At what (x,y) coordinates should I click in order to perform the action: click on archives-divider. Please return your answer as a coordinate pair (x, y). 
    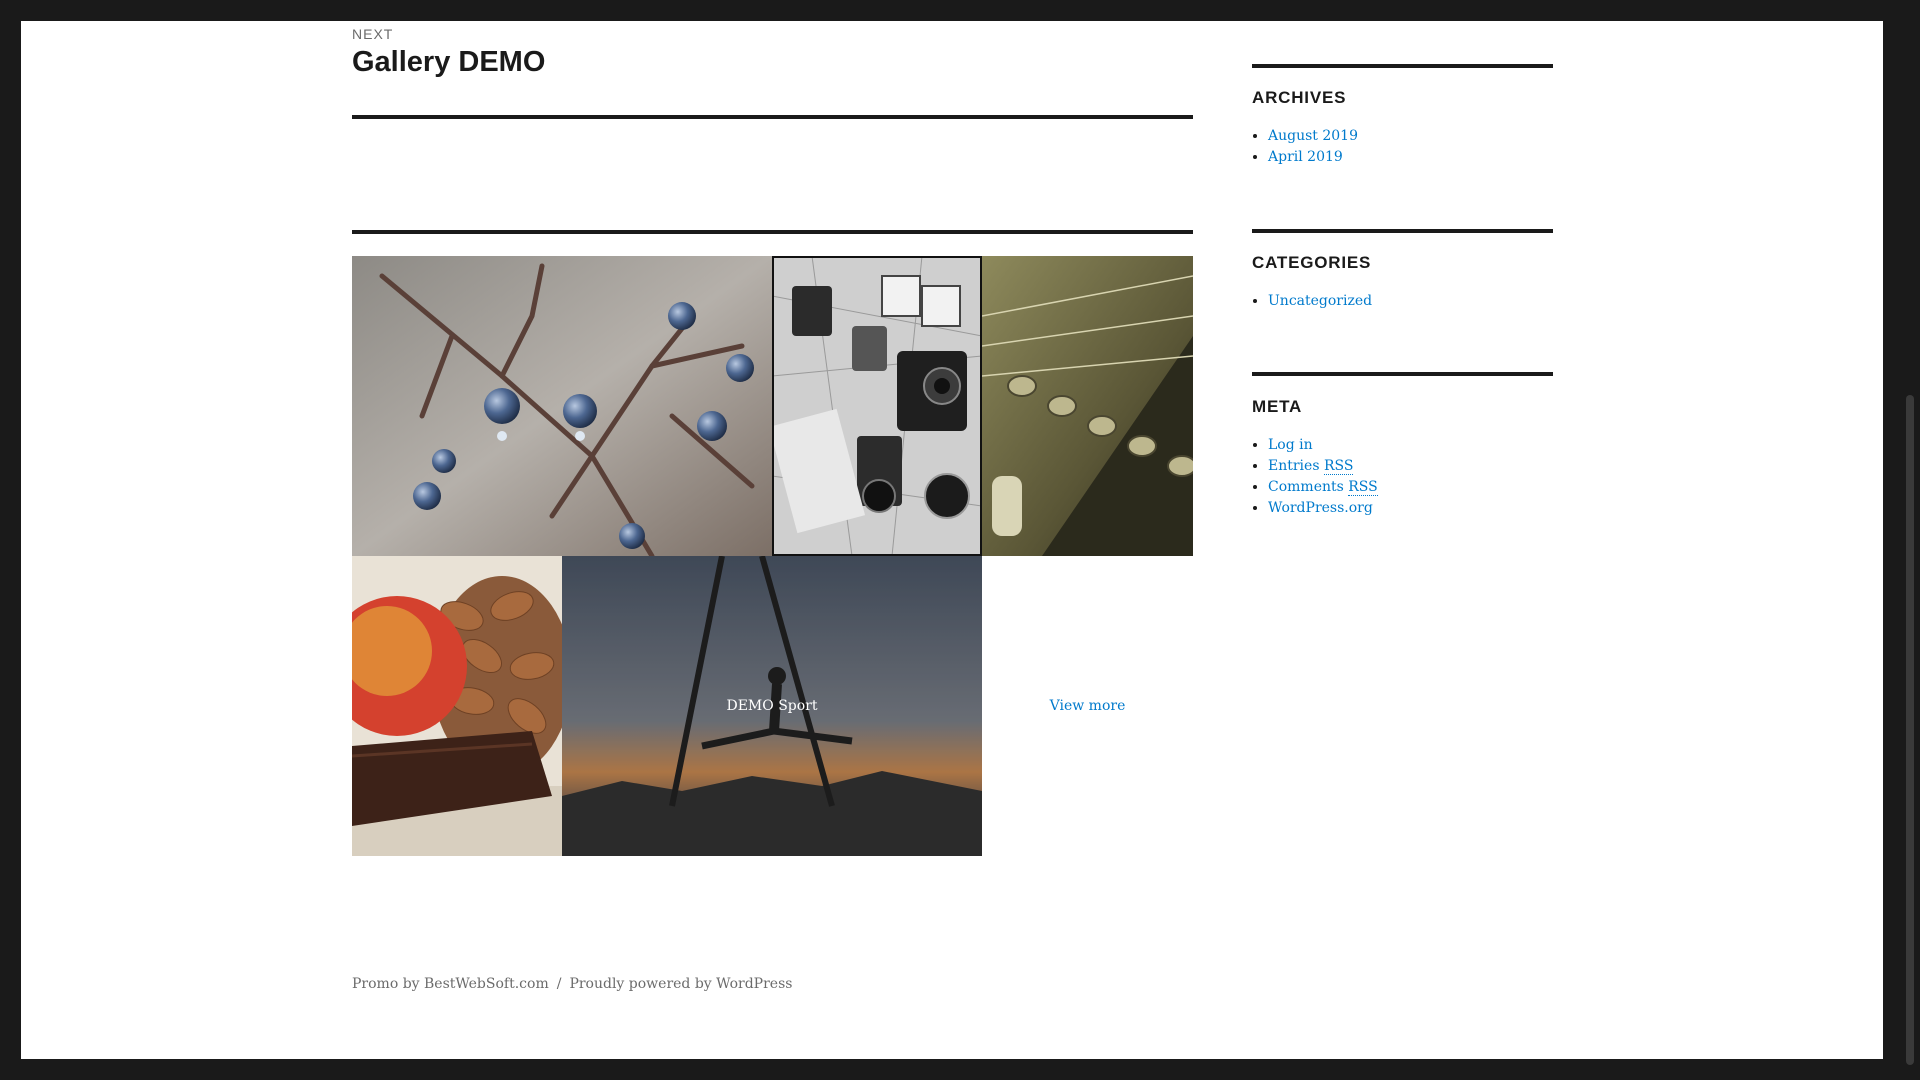
    Looking at the image, I should click on (1402, 66).